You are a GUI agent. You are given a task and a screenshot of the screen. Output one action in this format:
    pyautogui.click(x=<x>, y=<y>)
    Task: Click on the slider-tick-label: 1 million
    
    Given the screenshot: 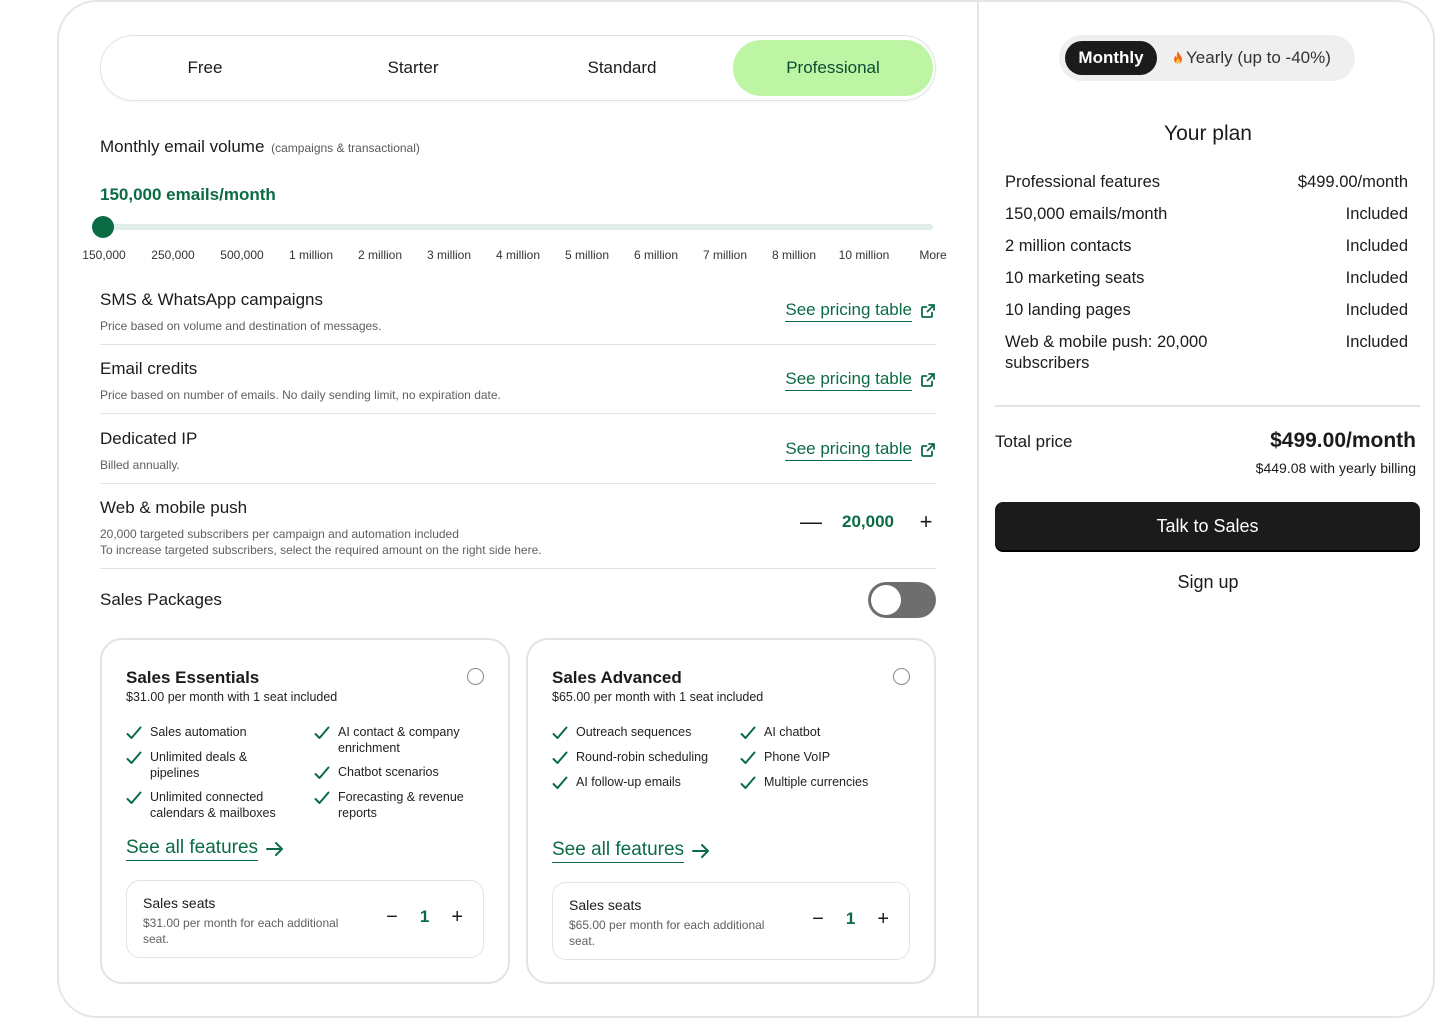 What is the action you would take?
    pyautogui.click(x=311, y=255)
    